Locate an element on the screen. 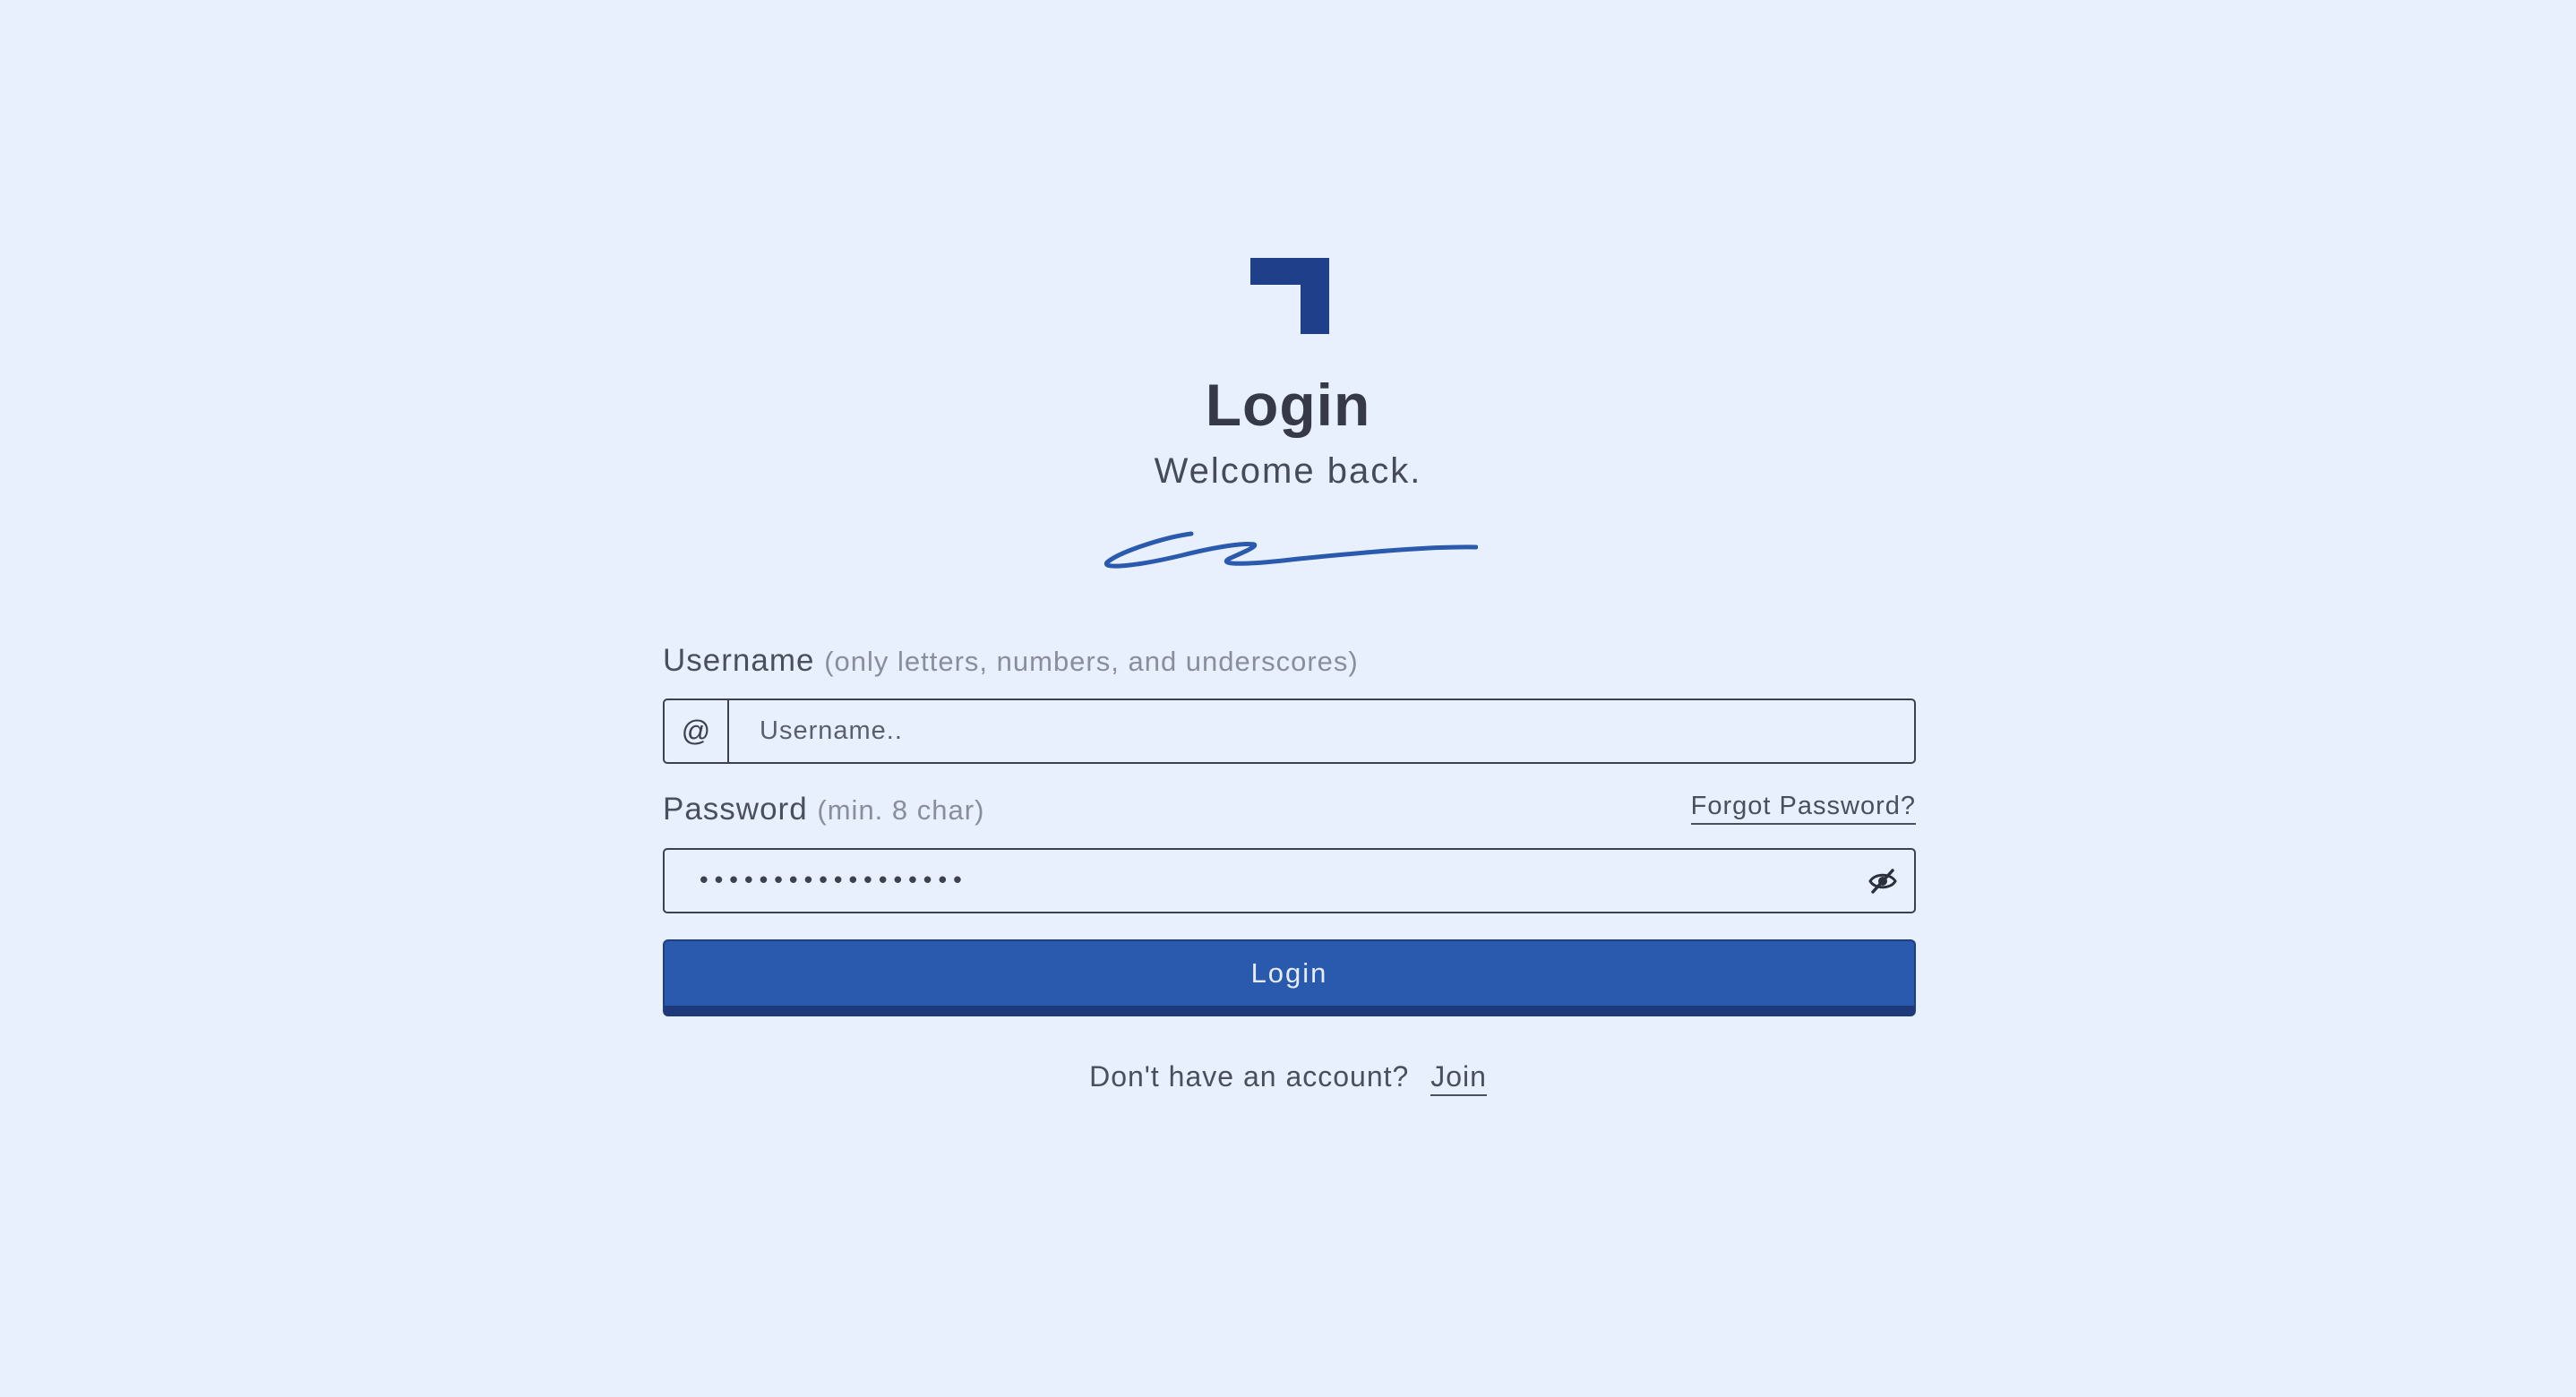  page-subtitle: Welcome back. is located at coordinates (1288, 471).